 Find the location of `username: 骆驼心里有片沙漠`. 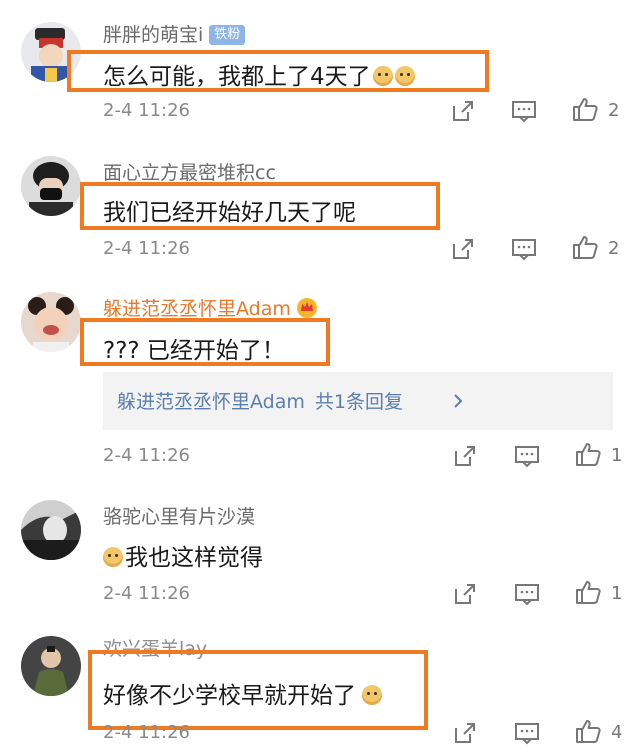

username: 骆驼心里有片沙漠 is located at coordinates (179, 515).